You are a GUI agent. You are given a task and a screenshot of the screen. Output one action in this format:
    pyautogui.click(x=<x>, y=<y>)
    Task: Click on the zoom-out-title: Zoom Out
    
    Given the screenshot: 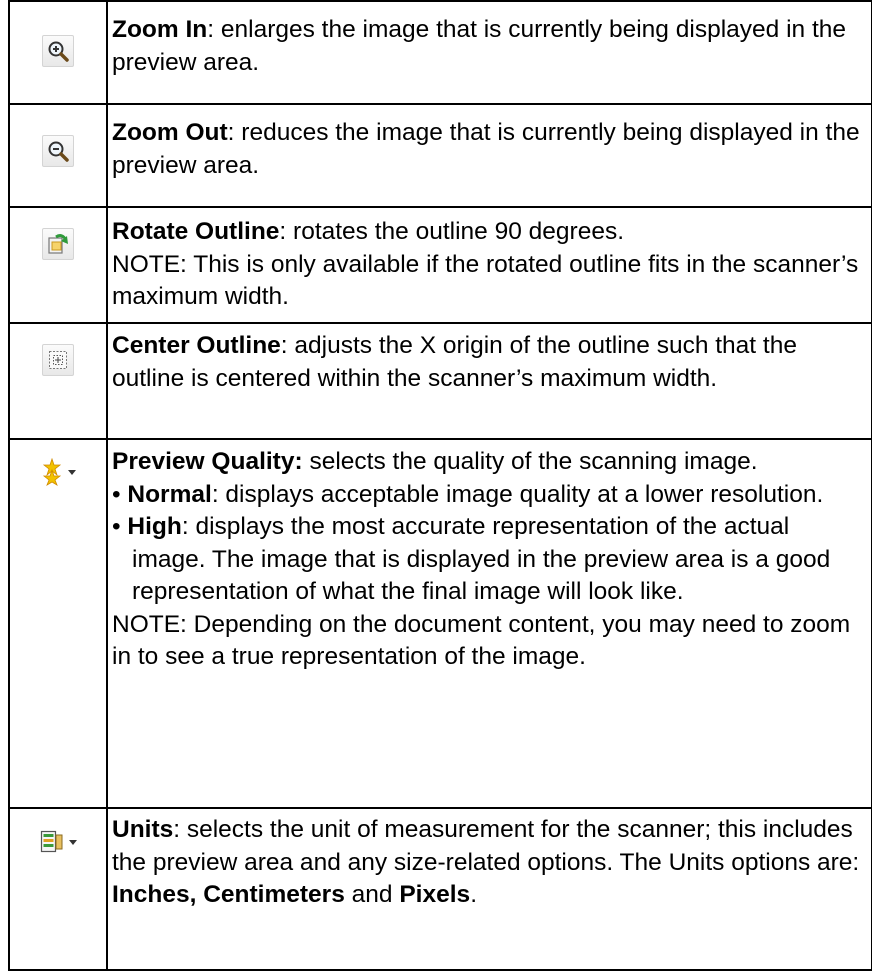 What is the action you would take?
    pyautogui.click(x=170, y=132)
    